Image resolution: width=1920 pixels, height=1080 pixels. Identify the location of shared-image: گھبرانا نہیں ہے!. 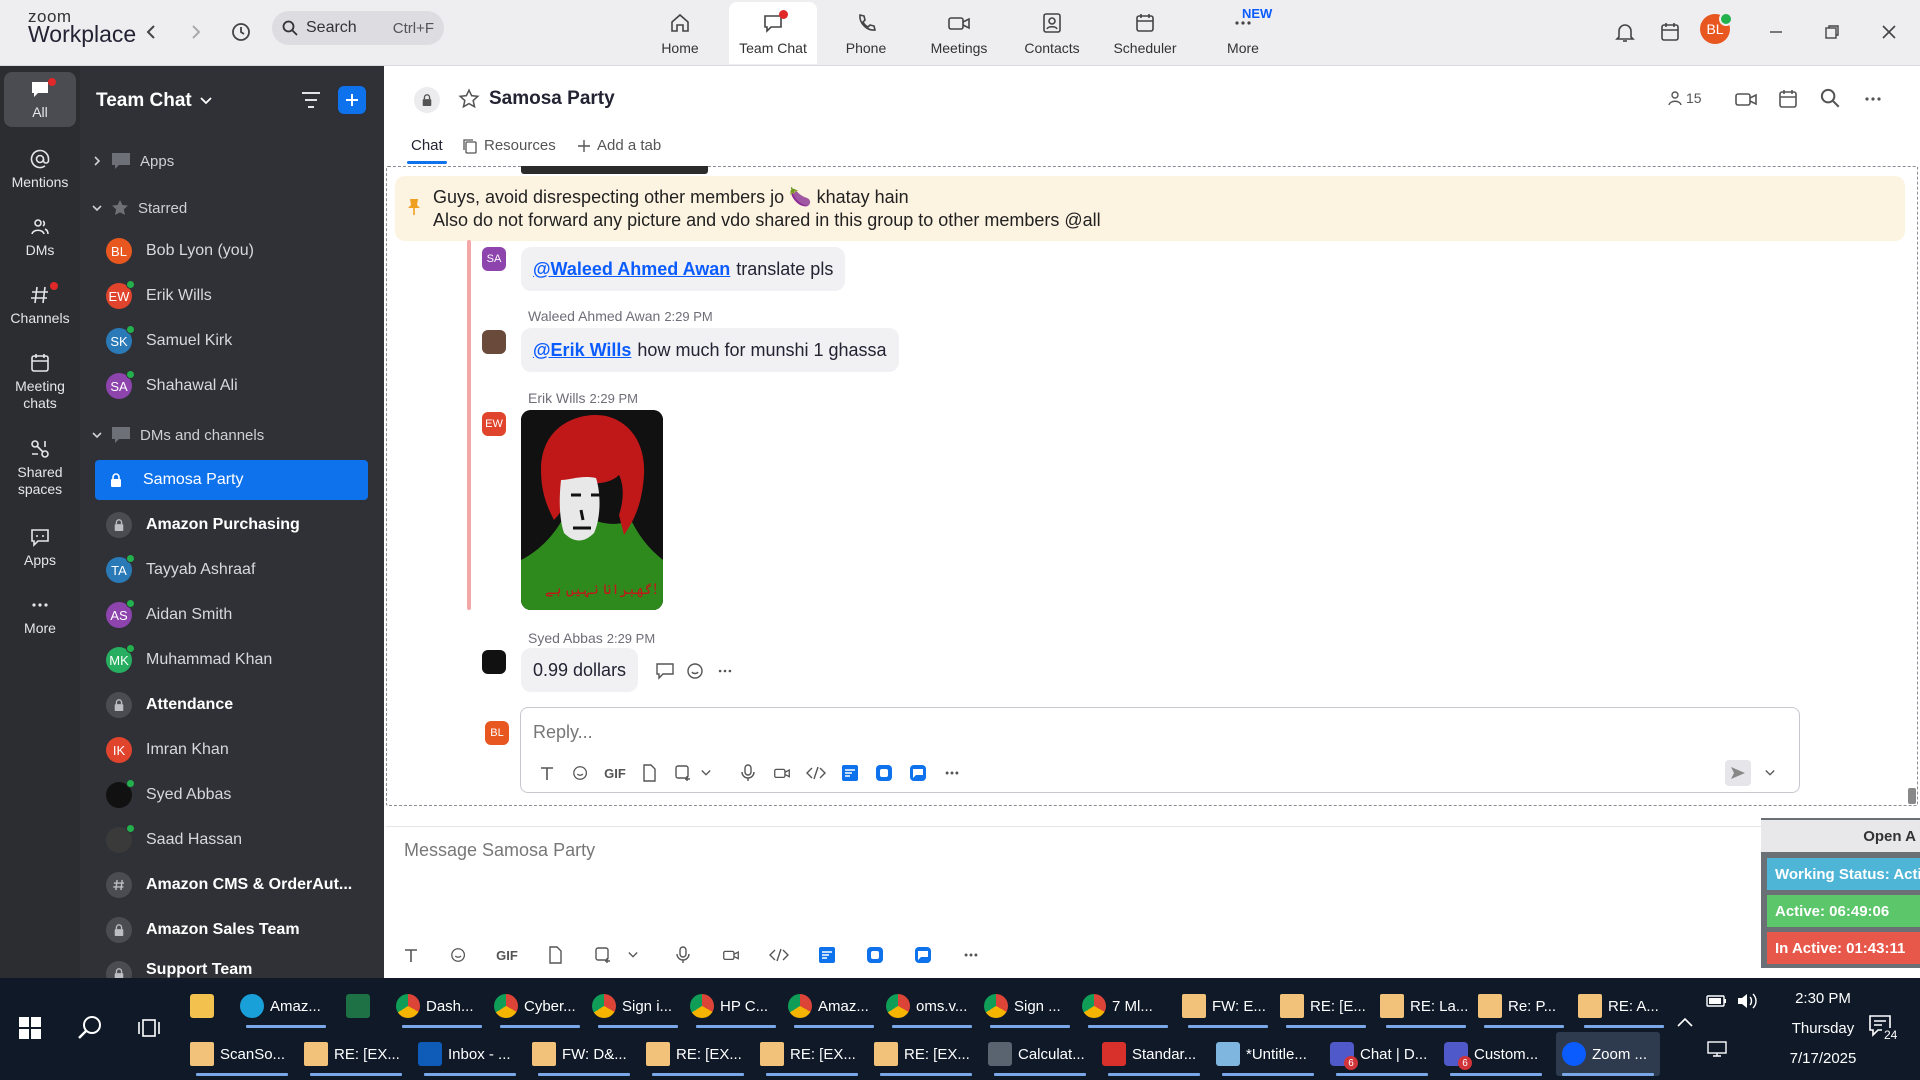
(592, 510).